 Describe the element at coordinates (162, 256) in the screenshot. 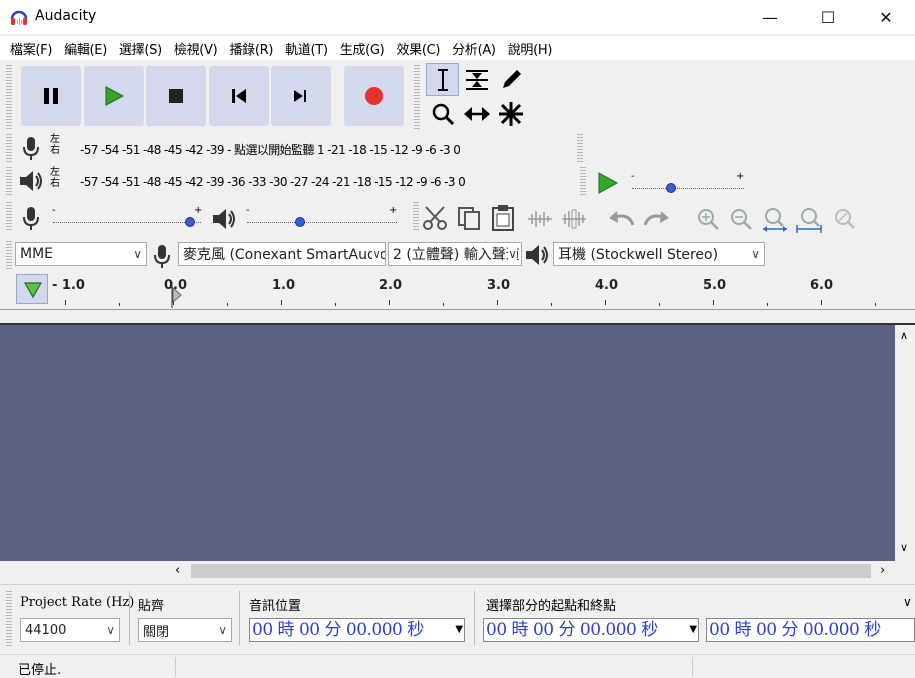

I see `record-device-microphone-icon` at that location.